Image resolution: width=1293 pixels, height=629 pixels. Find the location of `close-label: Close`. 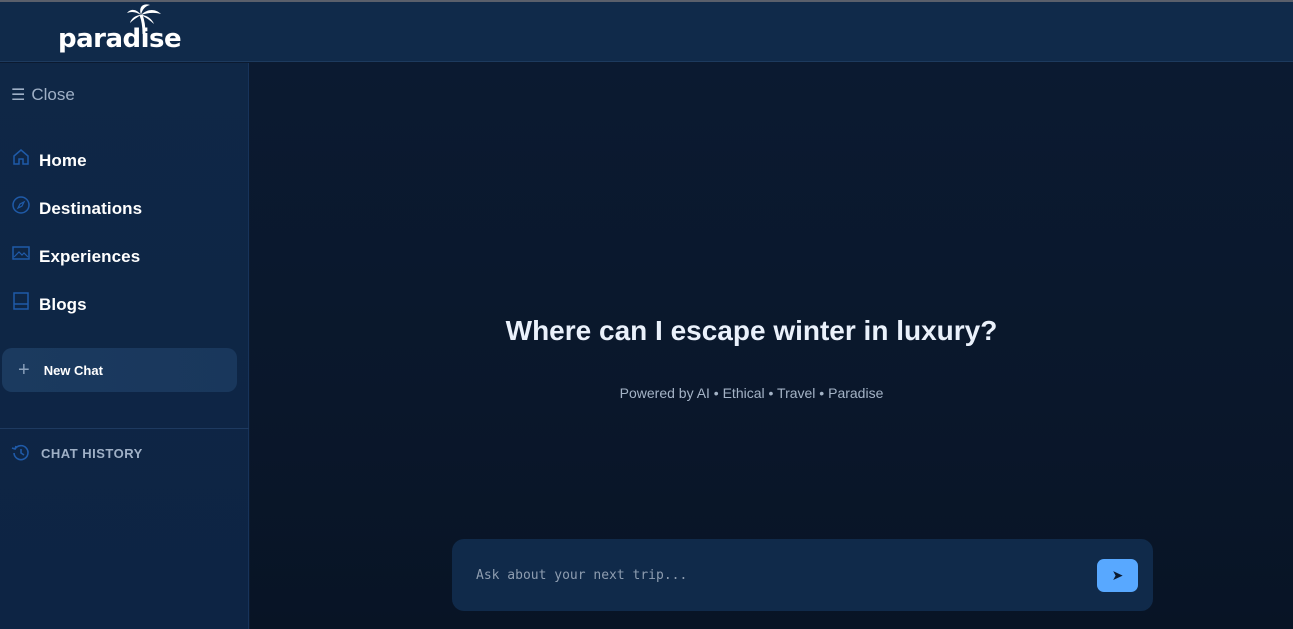

close-label: Close is located at coordinates (53, 94).